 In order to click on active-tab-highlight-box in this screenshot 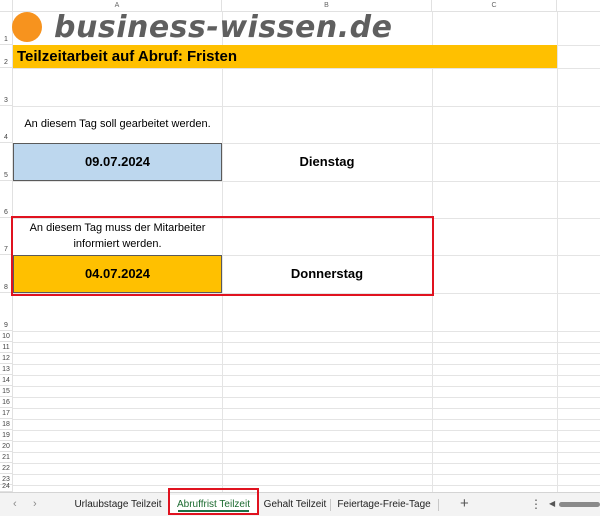, I will do `click(213, 501)`.